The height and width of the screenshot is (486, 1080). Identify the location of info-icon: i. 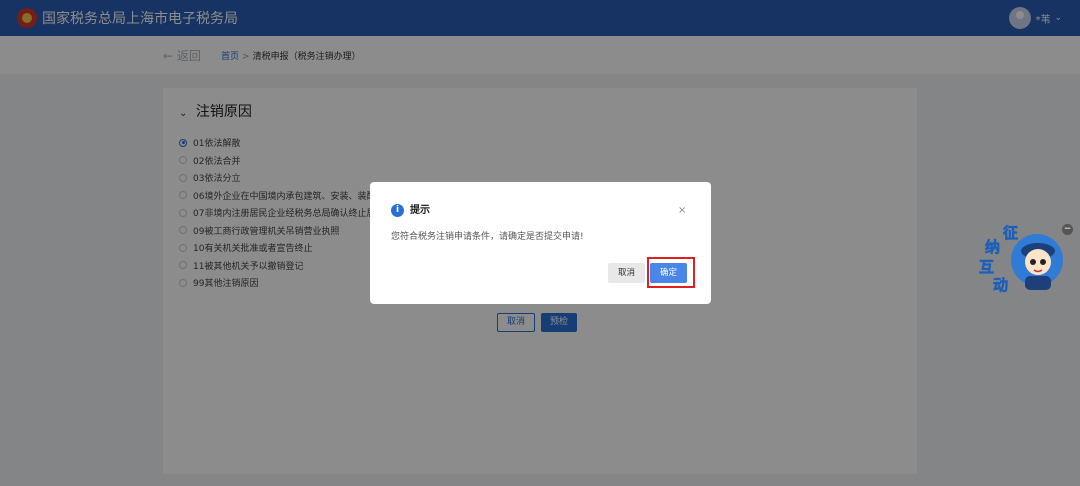
(397, 210).